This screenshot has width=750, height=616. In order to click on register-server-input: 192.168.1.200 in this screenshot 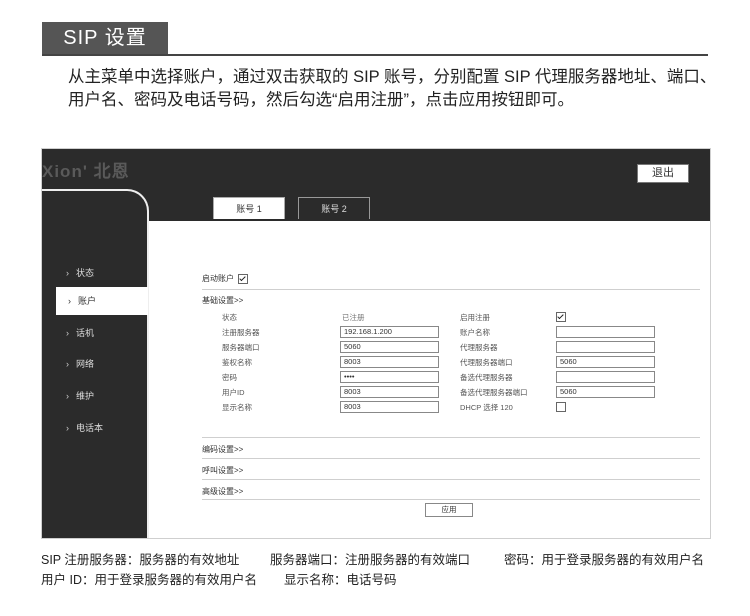, I will do `click(389, 332)`.